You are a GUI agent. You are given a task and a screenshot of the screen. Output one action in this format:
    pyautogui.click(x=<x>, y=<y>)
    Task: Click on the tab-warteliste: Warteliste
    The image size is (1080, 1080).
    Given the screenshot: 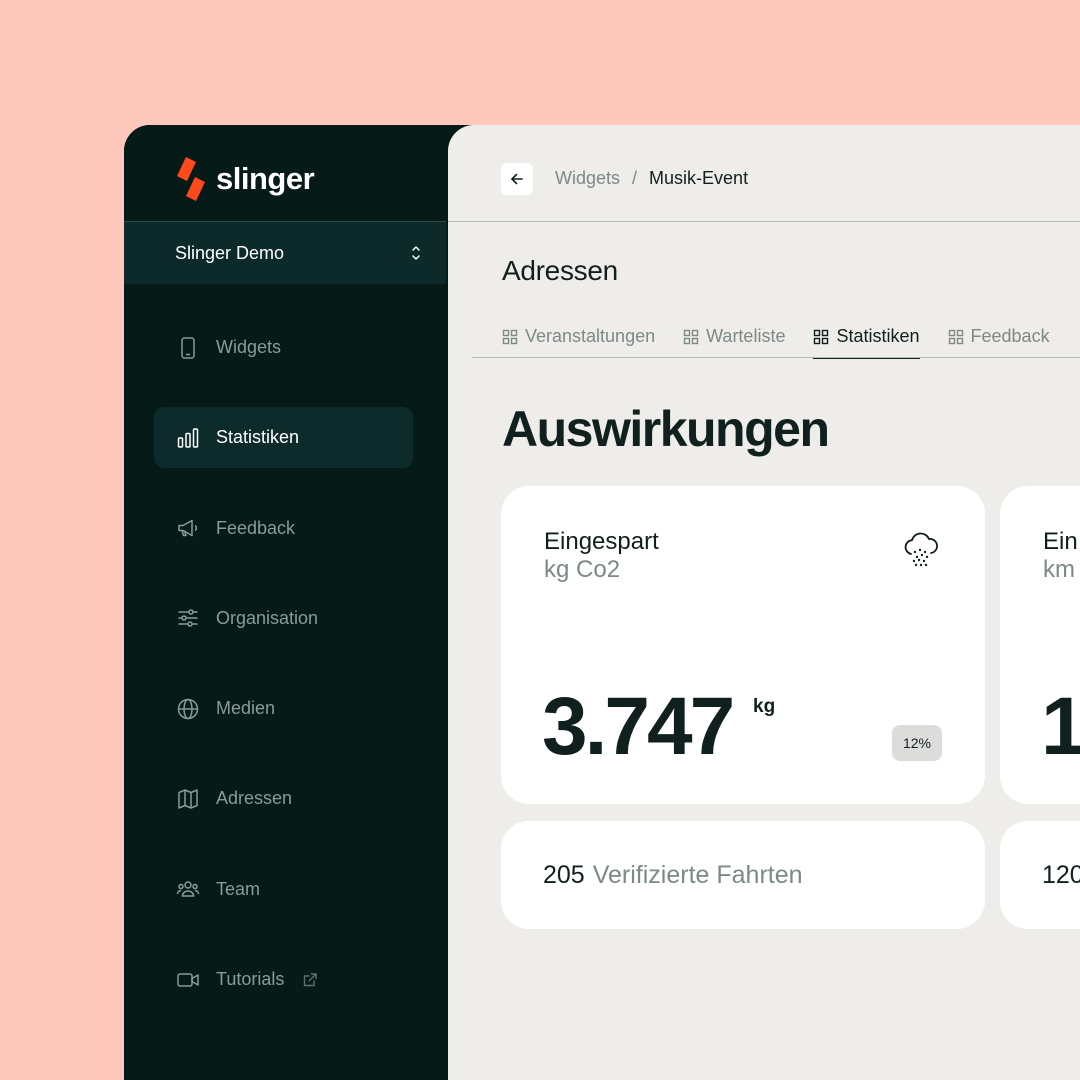 What is the action you would take?
    pyautogui.click(x=748, y=336)
    